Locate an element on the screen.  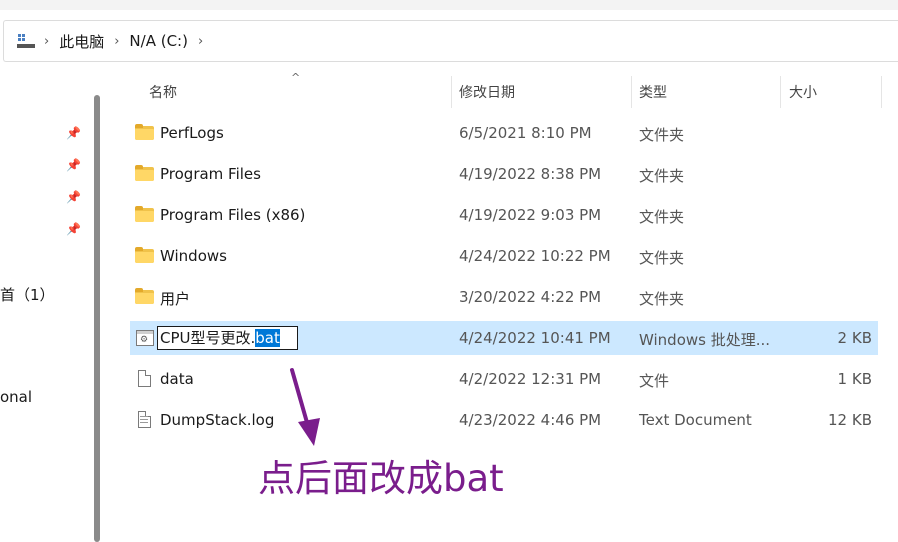
file-name: data is located at coordinates (177, 379).